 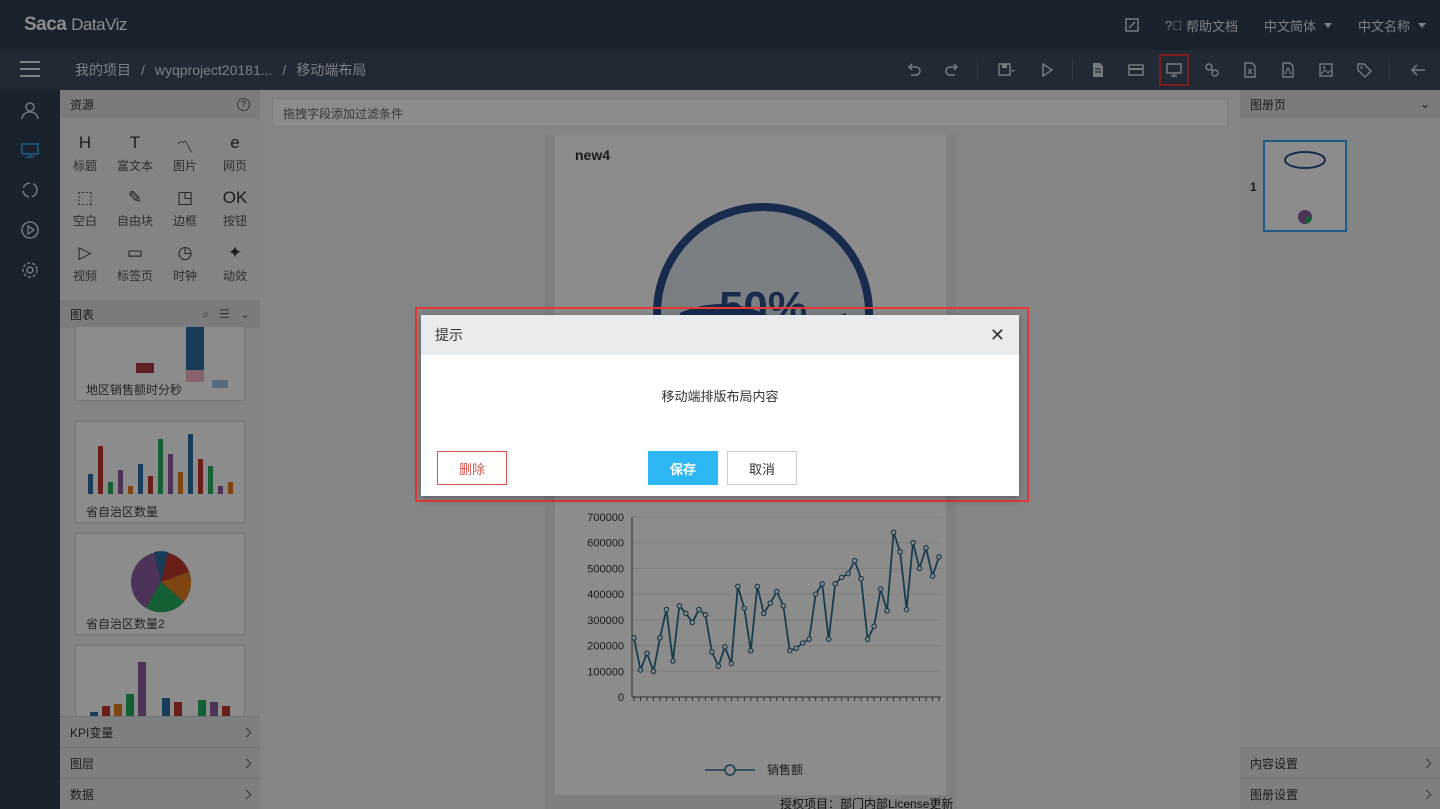 I want to click on prompt-dialog: 提示 ✕ 移动端排版布局内容 删除 保存 取消, so click(x=720, y=405).